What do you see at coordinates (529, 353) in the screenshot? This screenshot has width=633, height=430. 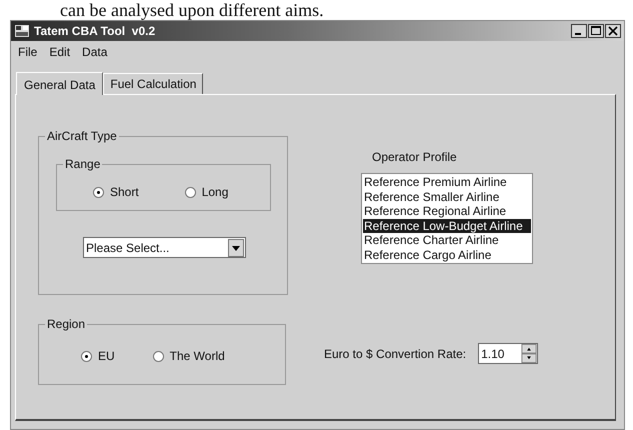 I see `spin-arrows-icon` at bounding box center [529, 353].